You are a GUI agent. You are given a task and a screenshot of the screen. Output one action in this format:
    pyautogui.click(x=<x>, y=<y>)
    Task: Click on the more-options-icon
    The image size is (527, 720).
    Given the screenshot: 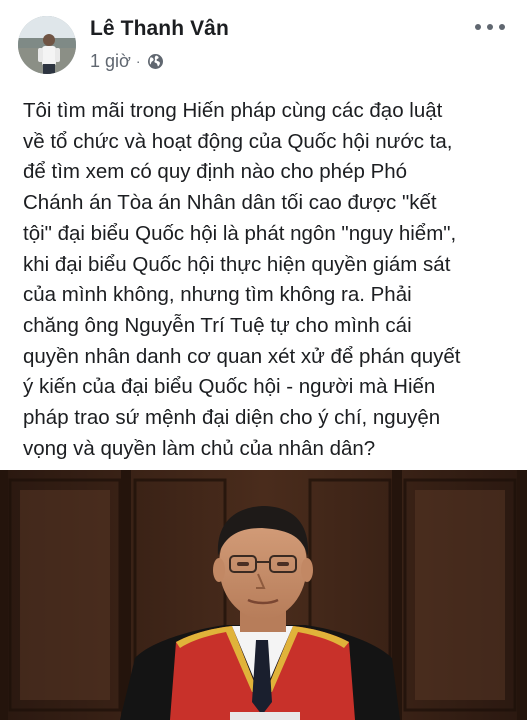 What is the action you would take?
    pyautogui.click(x=490, y=27)
    